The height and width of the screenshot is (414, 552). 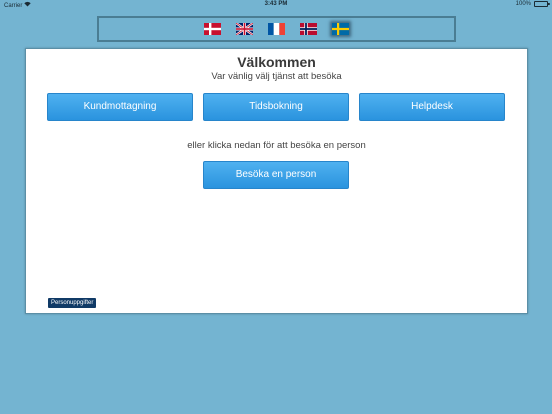 What do you see at coordinates (340, 29) in the screenshot?
I see `swedish-flag-icon` at bounding box center [340, 29].